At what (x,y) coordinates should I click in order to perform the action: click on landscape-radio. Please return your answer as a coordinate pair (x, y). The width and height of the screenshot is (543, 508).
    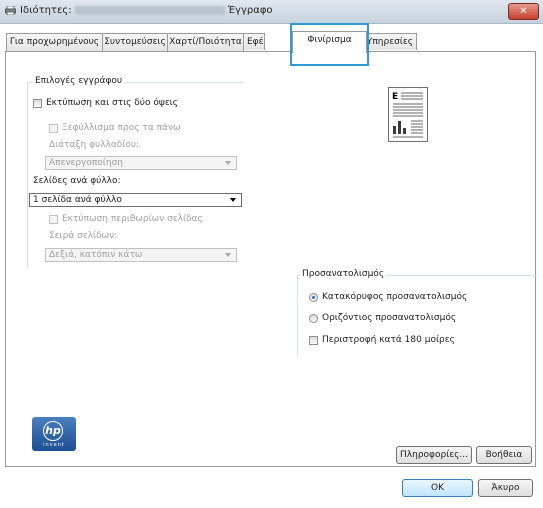
    Looking at the image, I should click on (313, 318).